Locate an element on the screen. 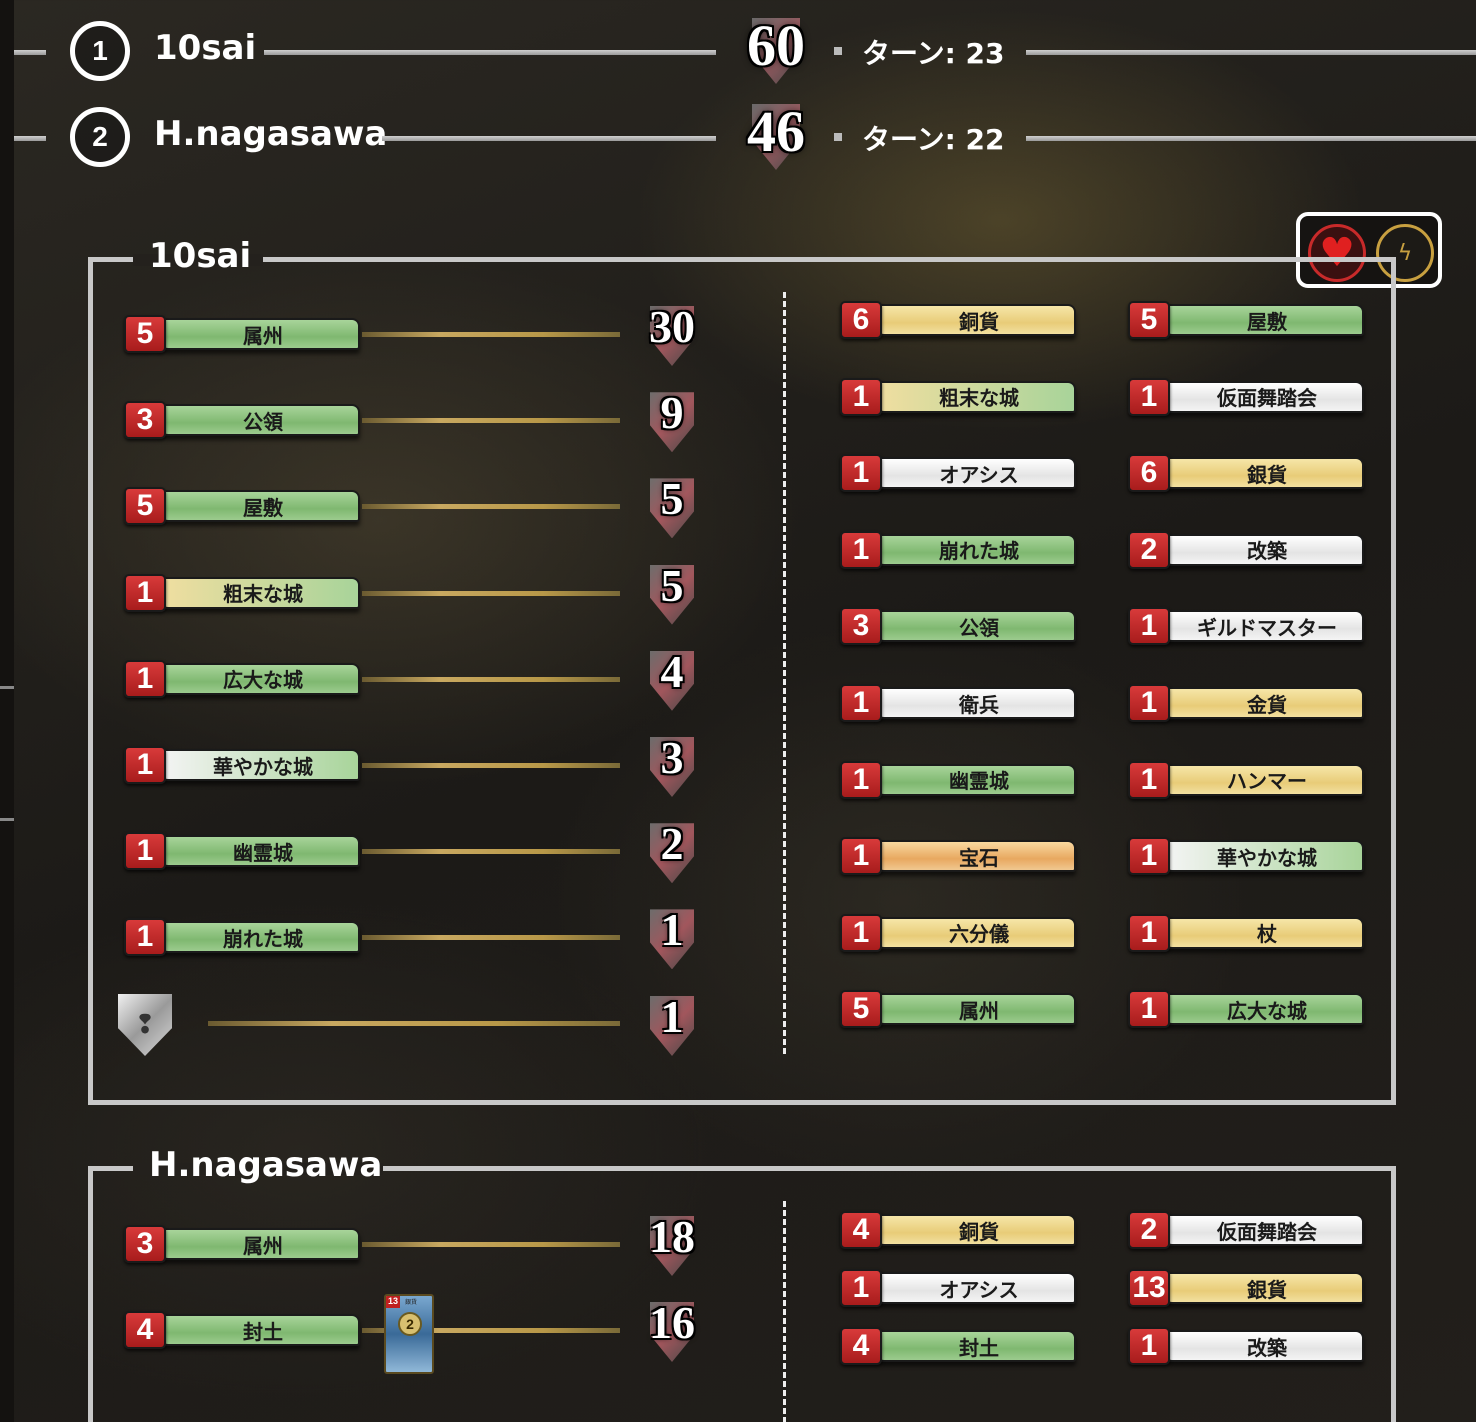 The height and width of the screenshot is (1422, 1476). card-name: 杖 is located at coordinates (1264, 932).